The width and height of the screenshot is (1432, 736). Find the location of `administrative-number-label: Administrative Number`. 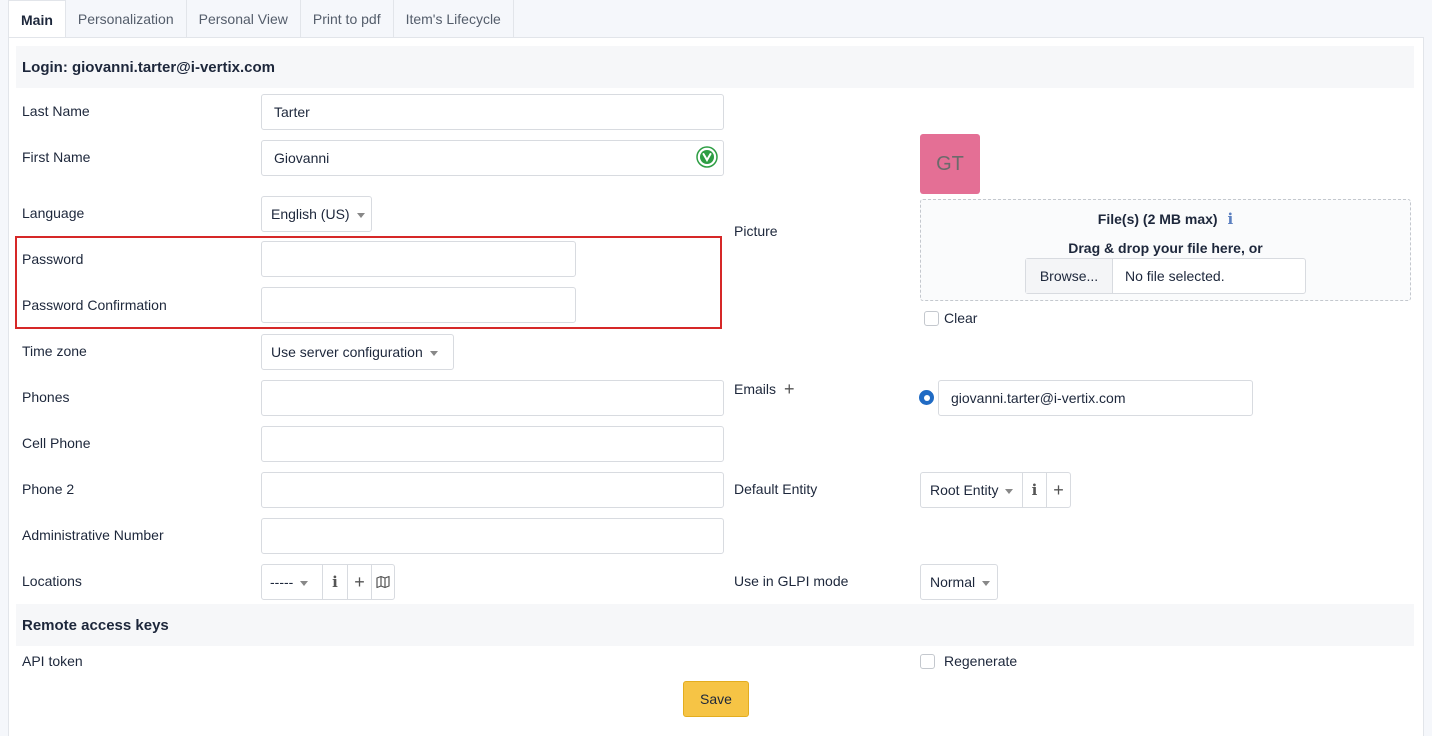

administrative-number-label: Administrative Number is located at coordinates (93, 535).